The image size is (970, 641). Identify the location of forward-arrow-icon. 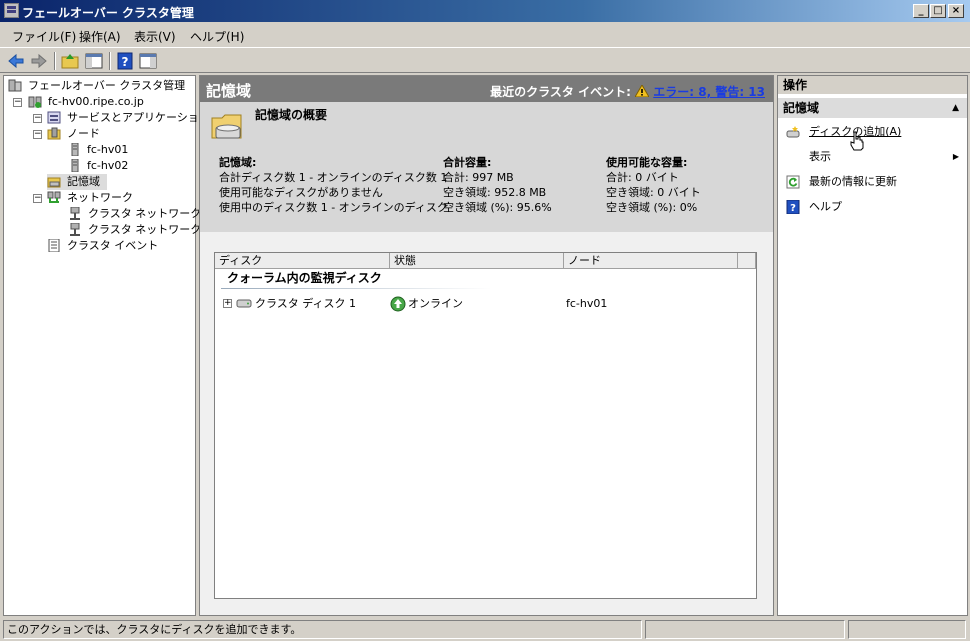
(39, 61).